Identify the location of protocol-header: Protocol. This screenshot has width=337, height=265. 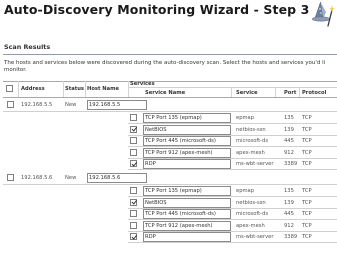
(314, 93).